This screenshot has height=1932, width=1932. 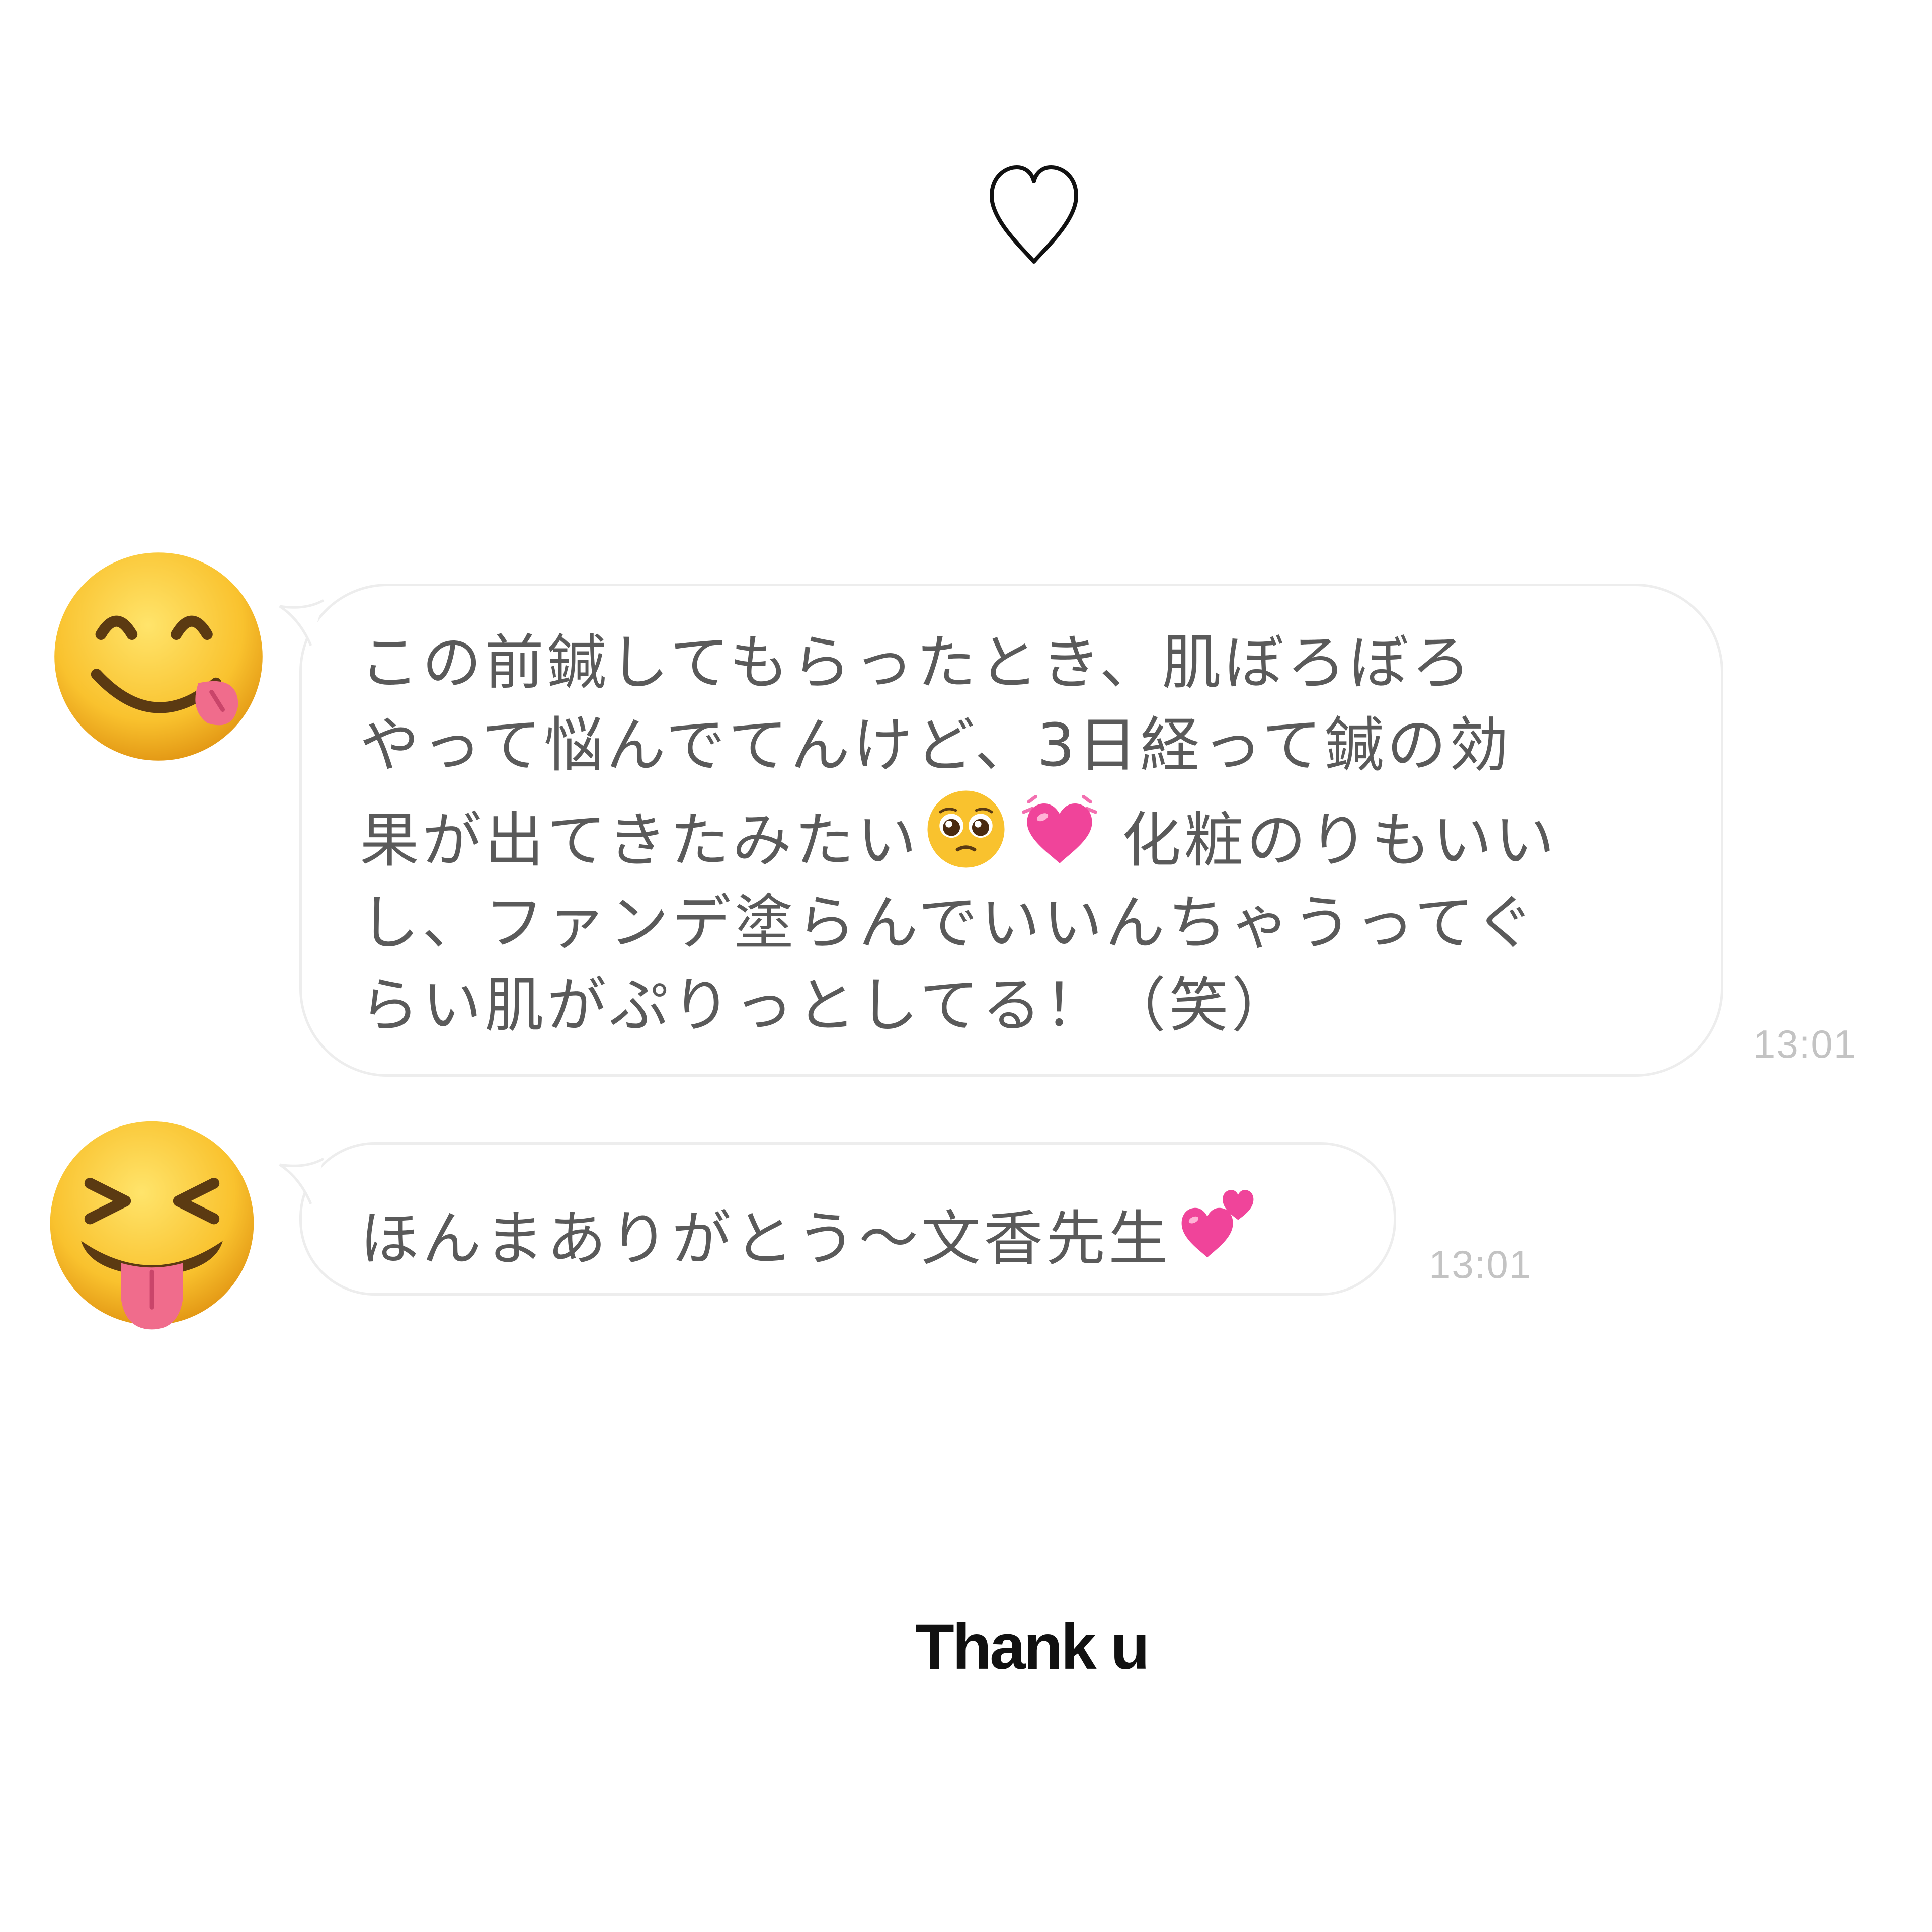 What do you see at coordinates (640, 840) in the screenshot?
I see `message-line-part: 果が出てきたみたい` at bounding box center [640, 840].